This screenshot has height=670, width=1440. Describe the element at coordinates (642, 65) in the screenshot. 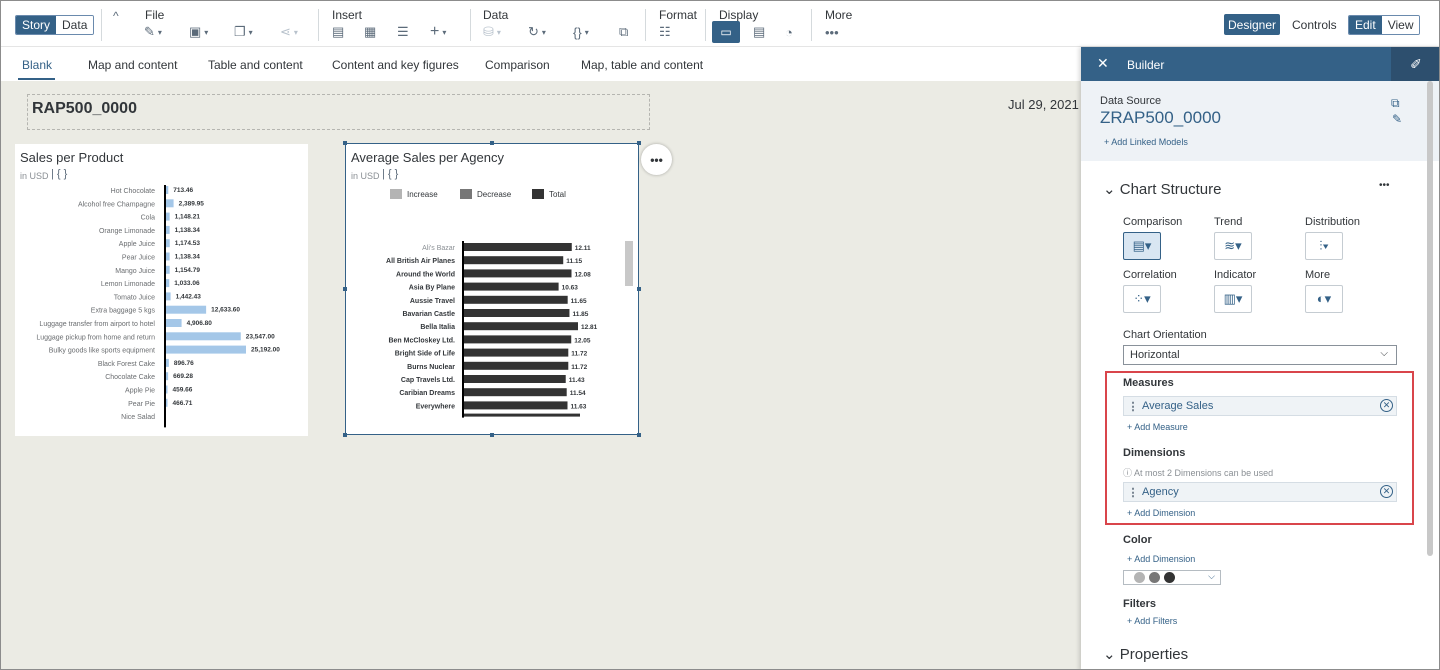

I see `tab-map-table-and-content: Map, table and content` at that location.